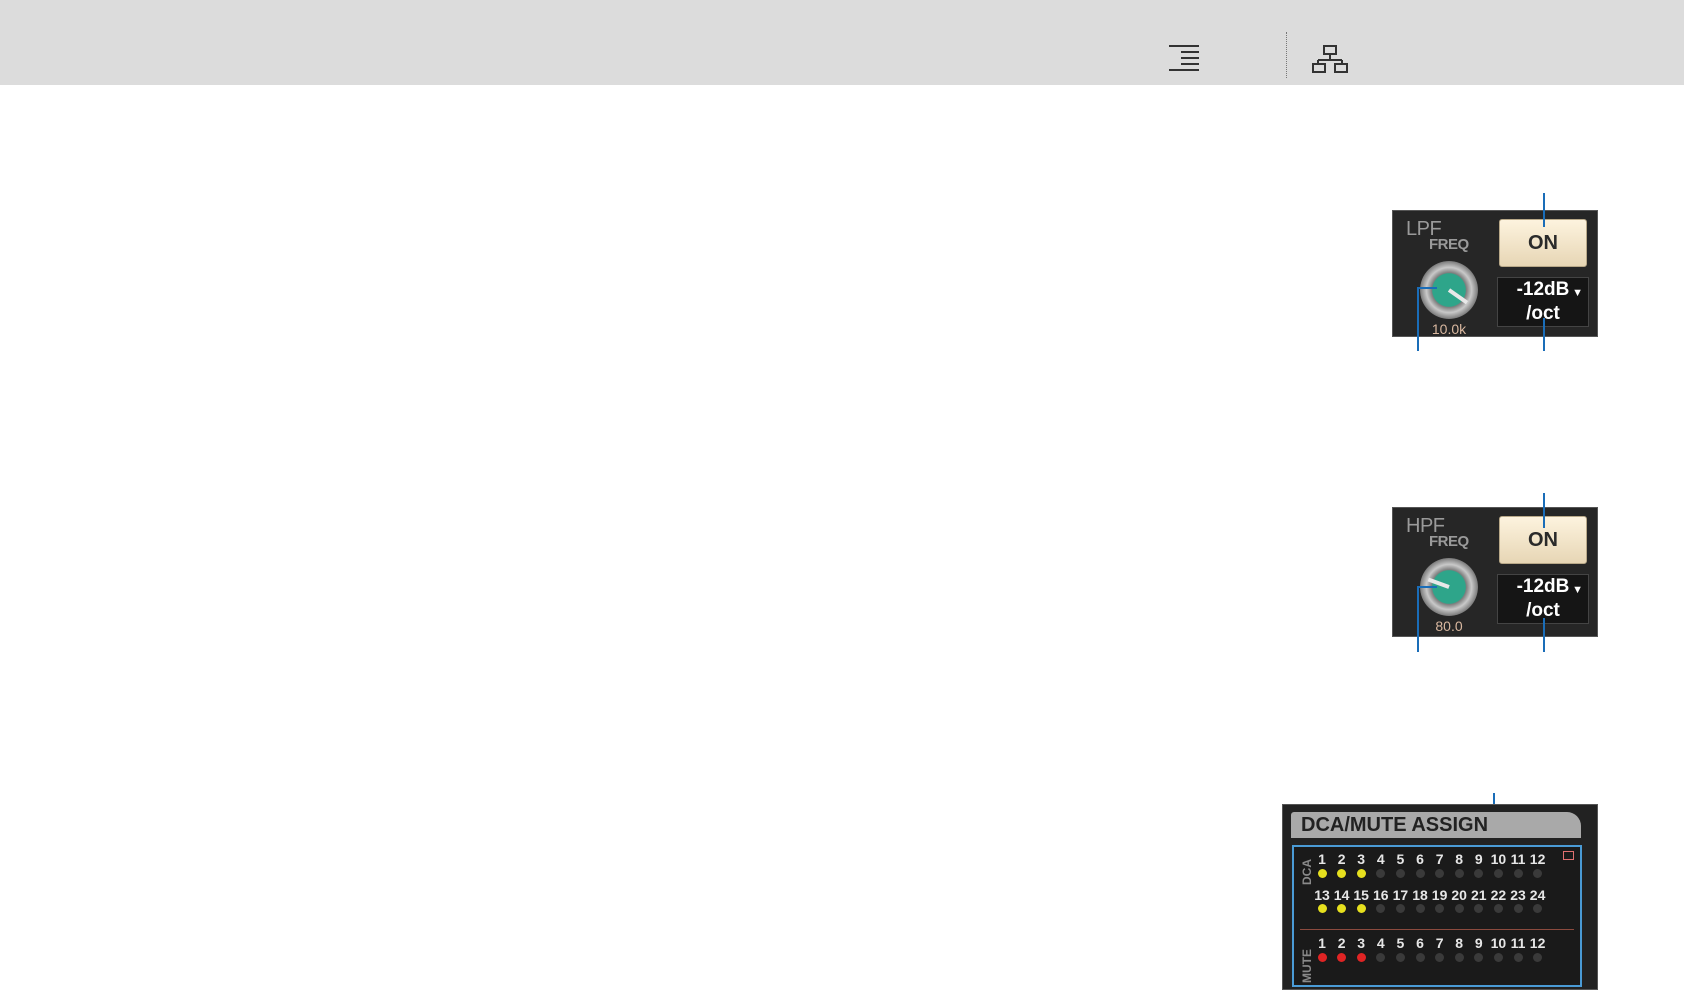  What do you see at coordinates (1479, 895) in the screenshot?
I see `dca-number: 21` at bounding box center [1479, 895].